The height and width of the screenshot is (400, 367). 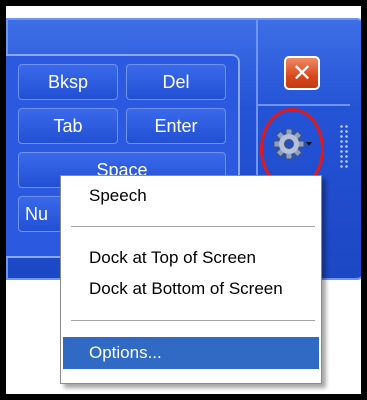 I want to click on menu-item-dock-top: Dock at Top of Screen, so click(x=191, y=258).